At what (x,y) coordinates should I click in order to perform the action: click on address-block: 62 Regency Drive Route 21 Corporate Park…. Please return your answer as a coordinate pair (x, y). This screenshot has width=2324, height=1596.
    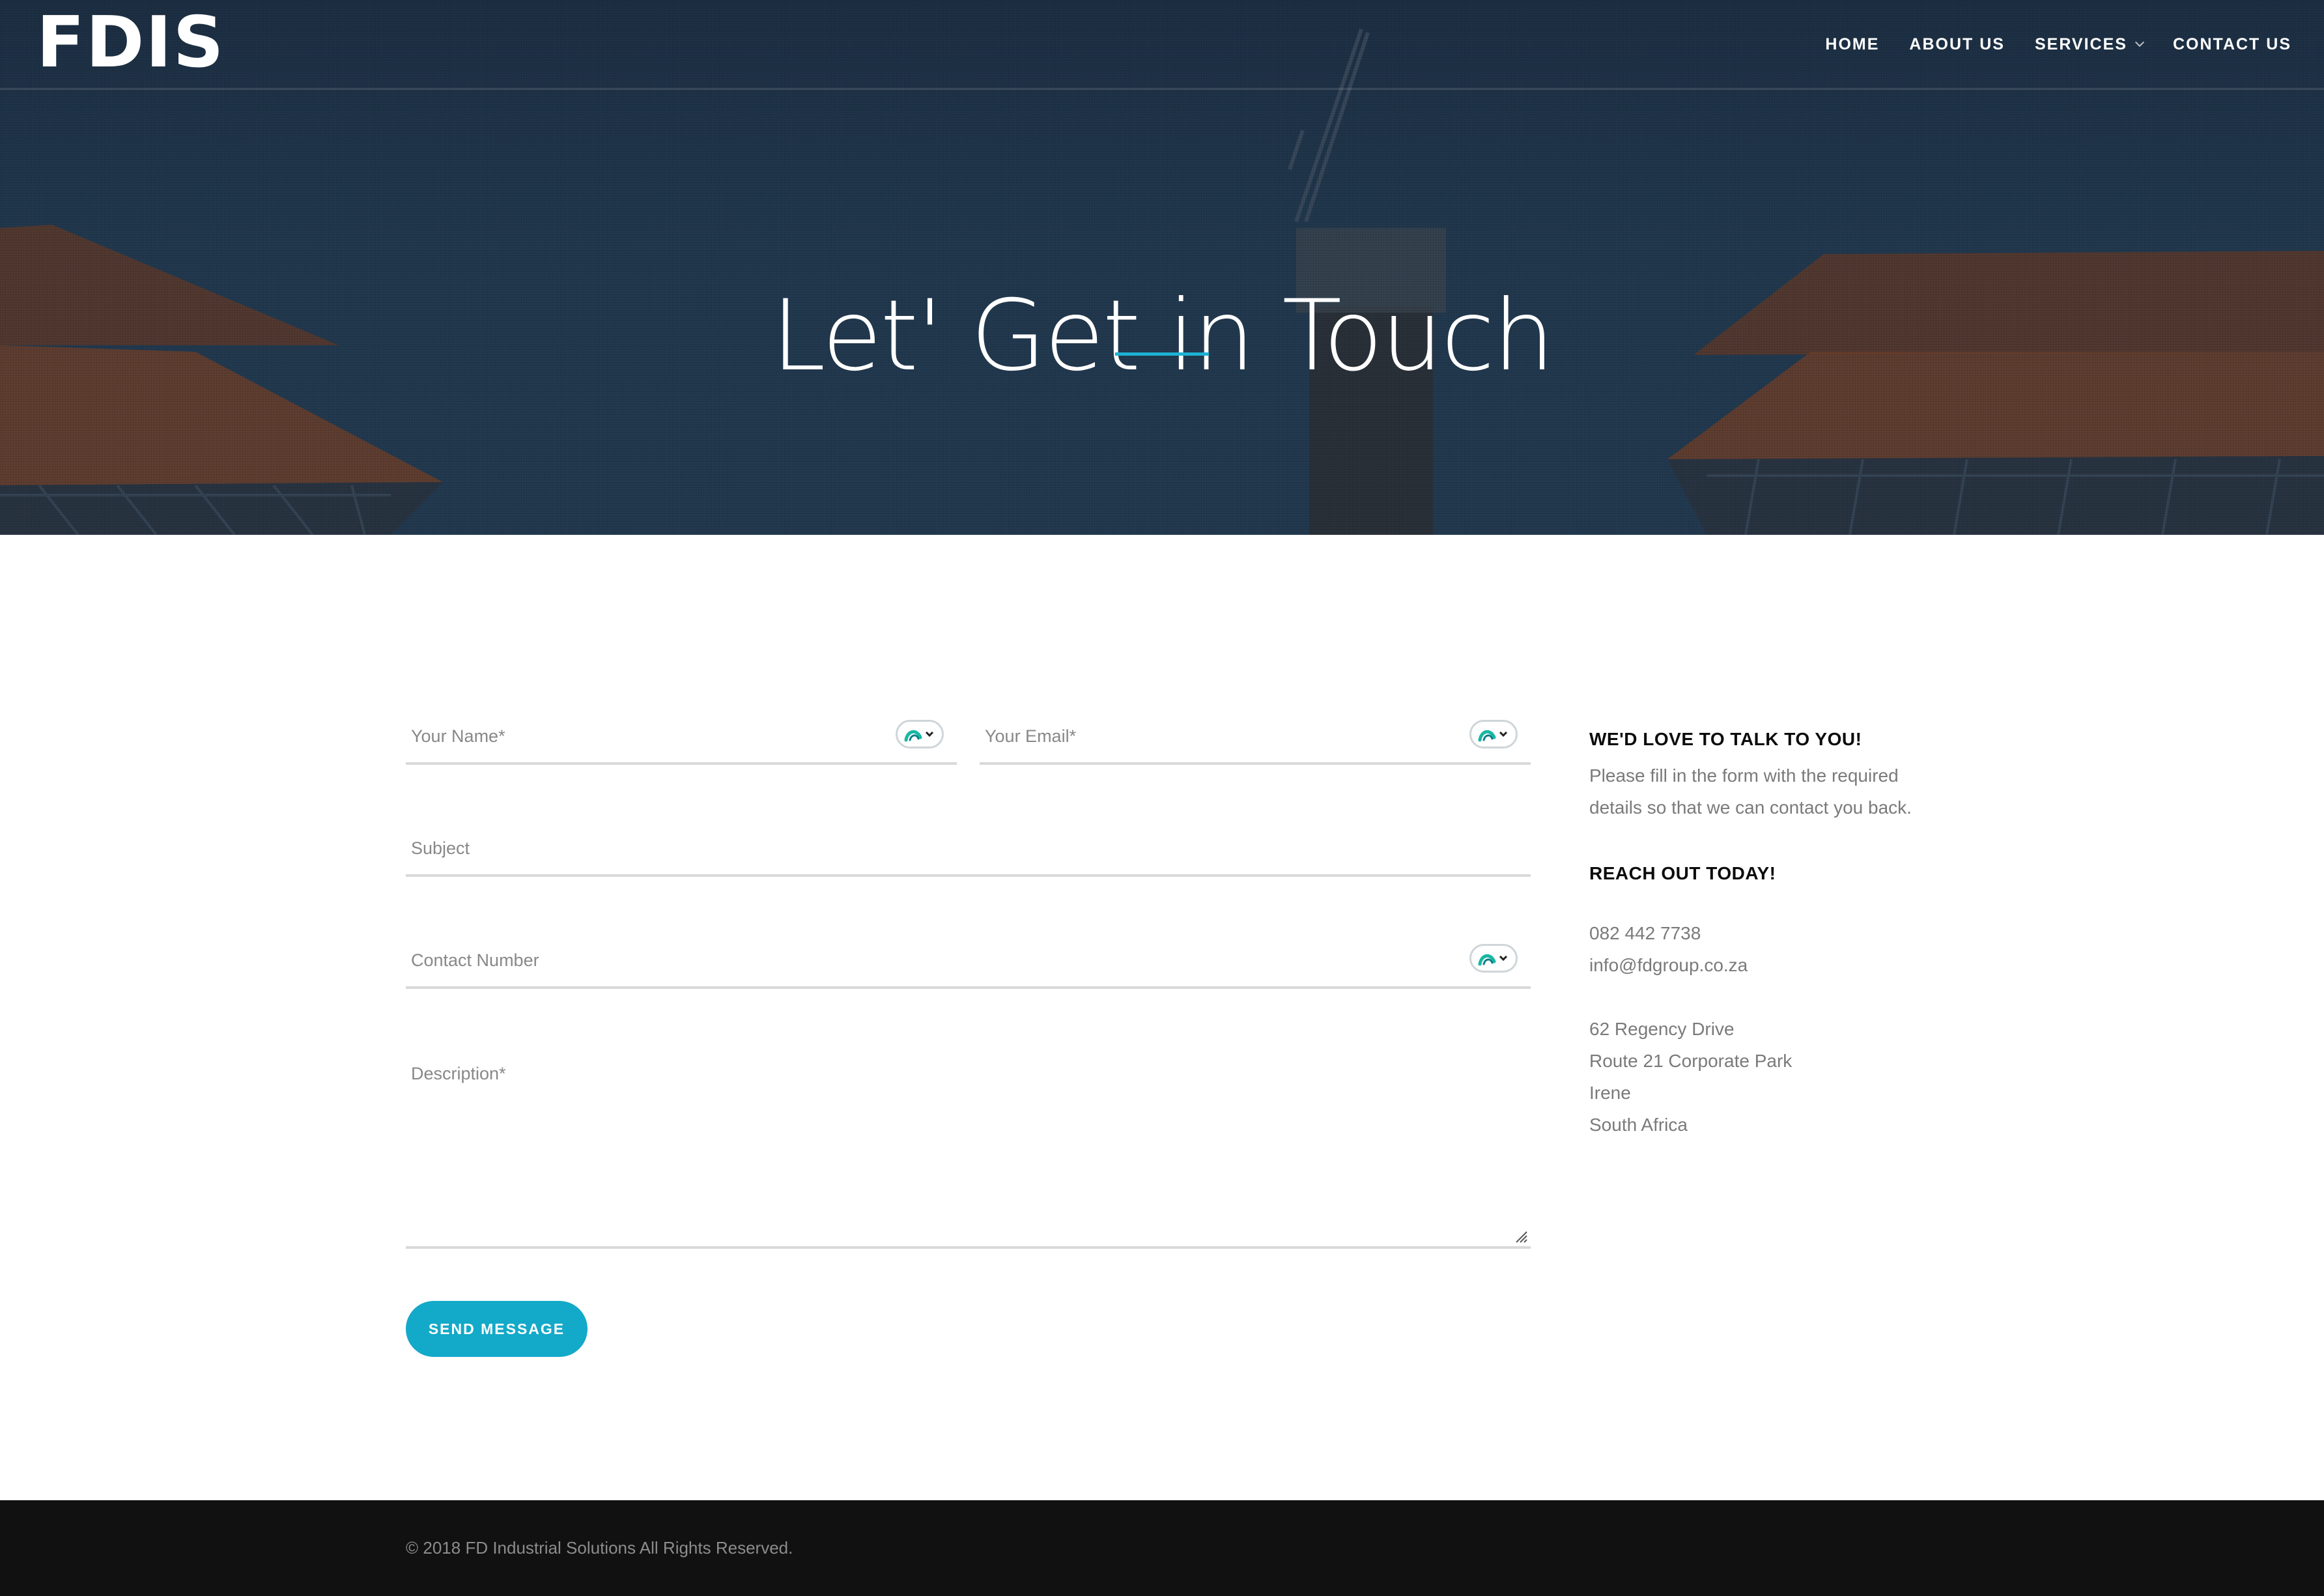
    Looking at the image, I should click on (1817, 1077).